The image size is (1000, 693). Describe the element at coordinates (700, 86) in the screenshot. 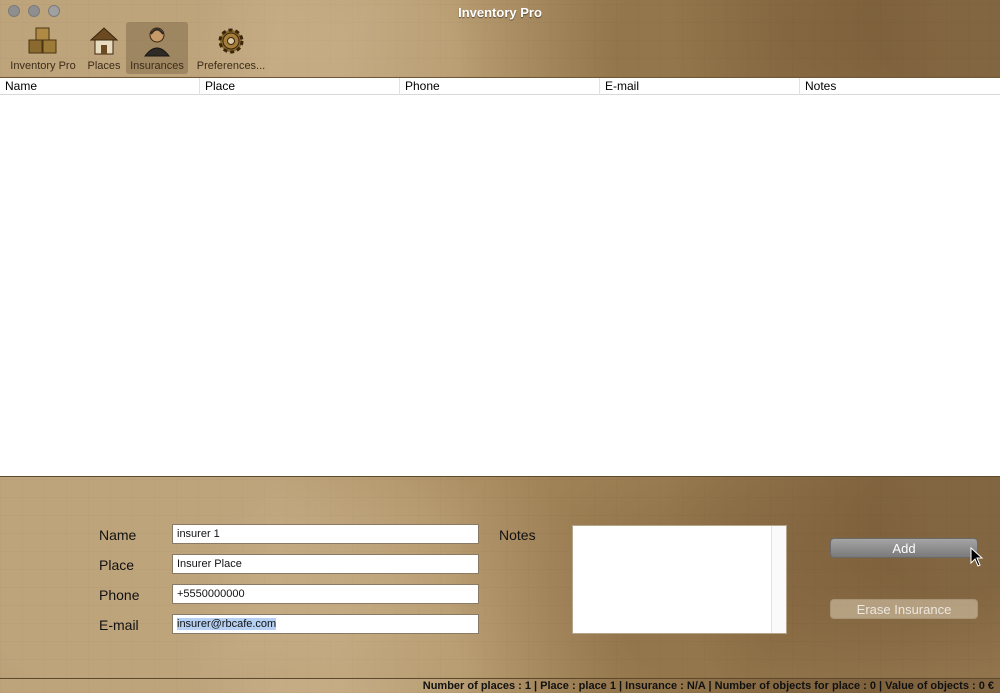

I see `column-header-email: E-mail` at that location.